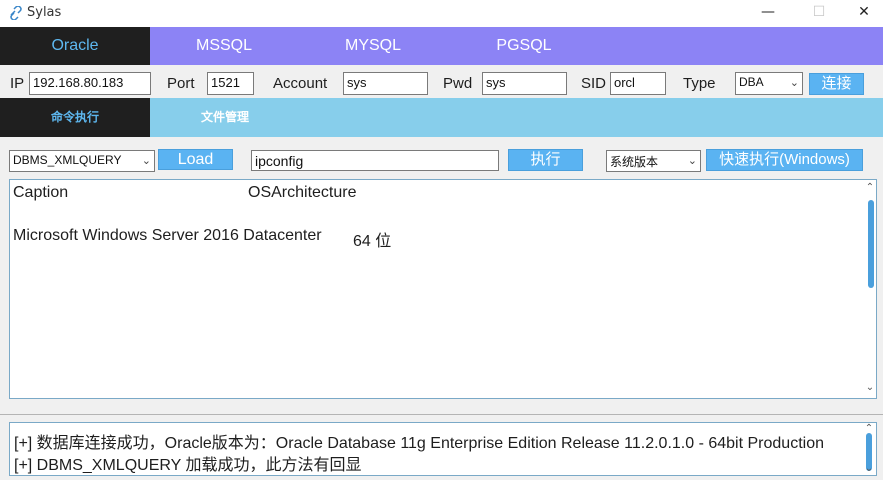 This screenshot has height=480, width=883. What do you see at coordinates (188, 465) in the screenshot?
I see `log-line: [+] DBMS_XMLQUERY 加载成功，此方法有回显` at bounding box center [188, 465].